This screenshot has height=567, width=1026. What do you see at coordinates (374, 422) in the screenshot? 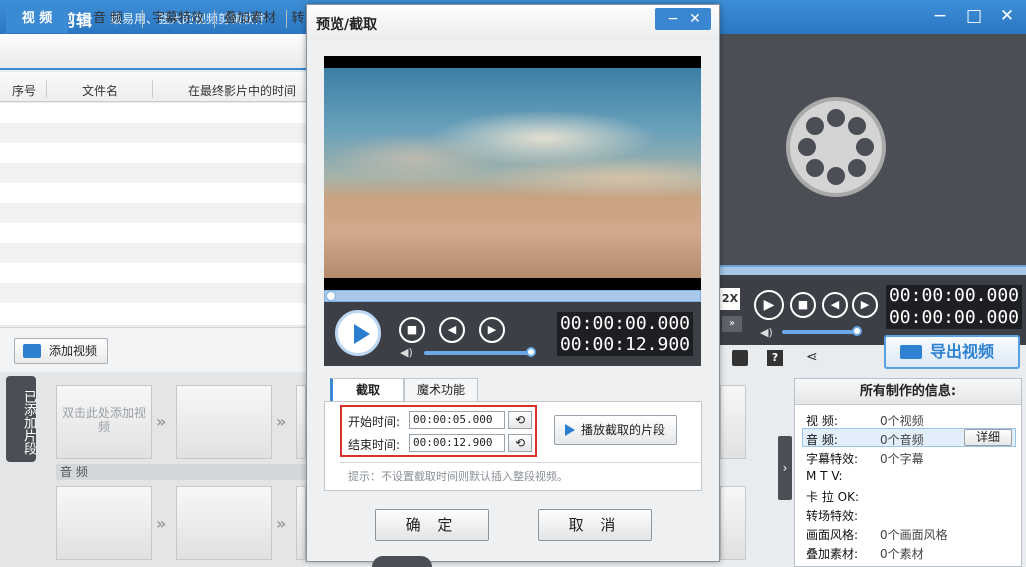
I see `start-time-label: 开始时间:` at bounding box center [374, 422].